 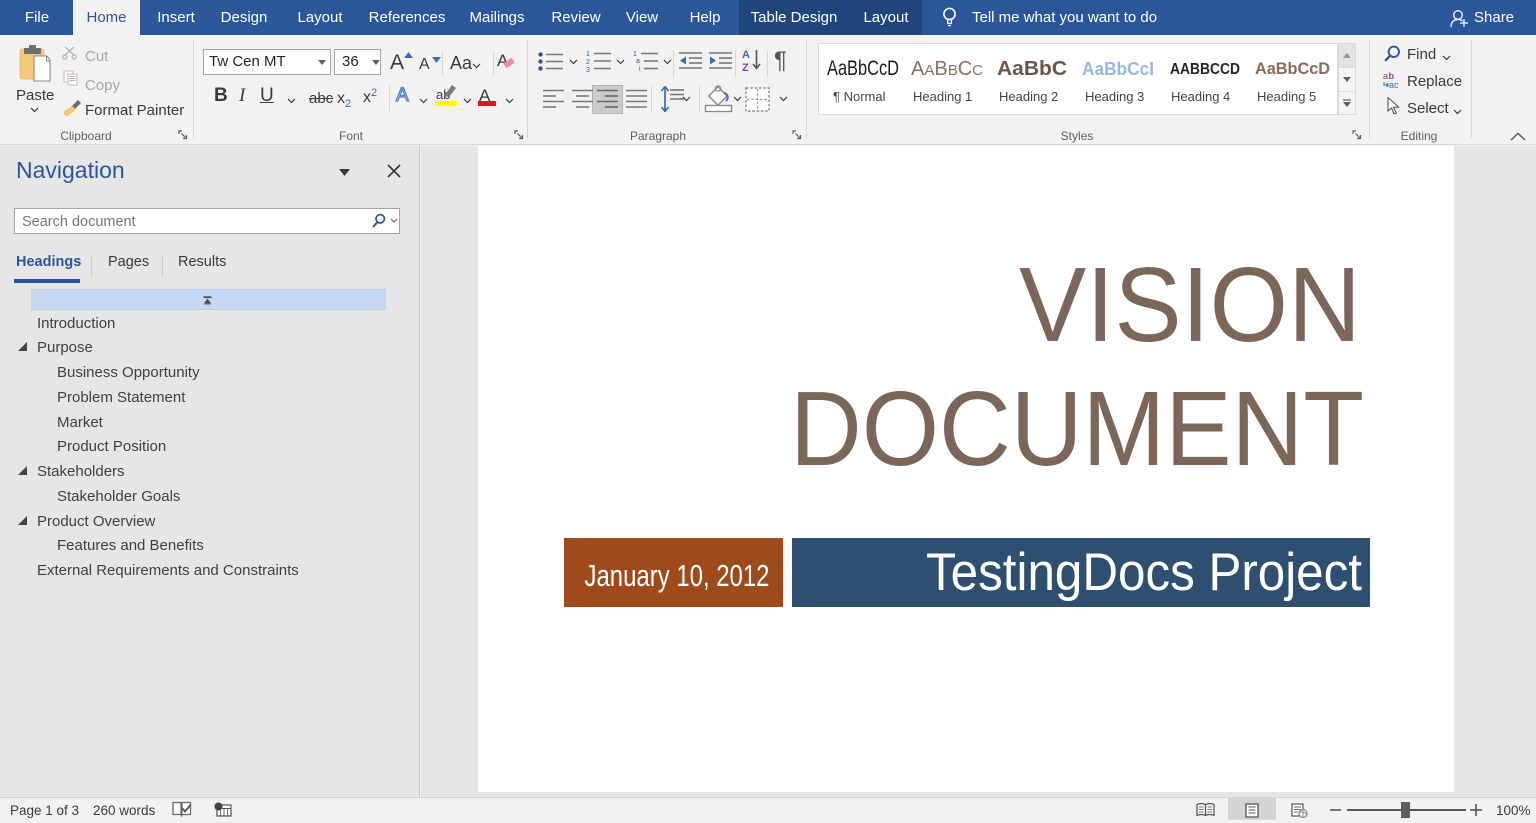 What do you see at coordinates (1144, 572) in the screenshot?
I see `svg-text: TestingDocs Project` at bounding box center [1144, 572].